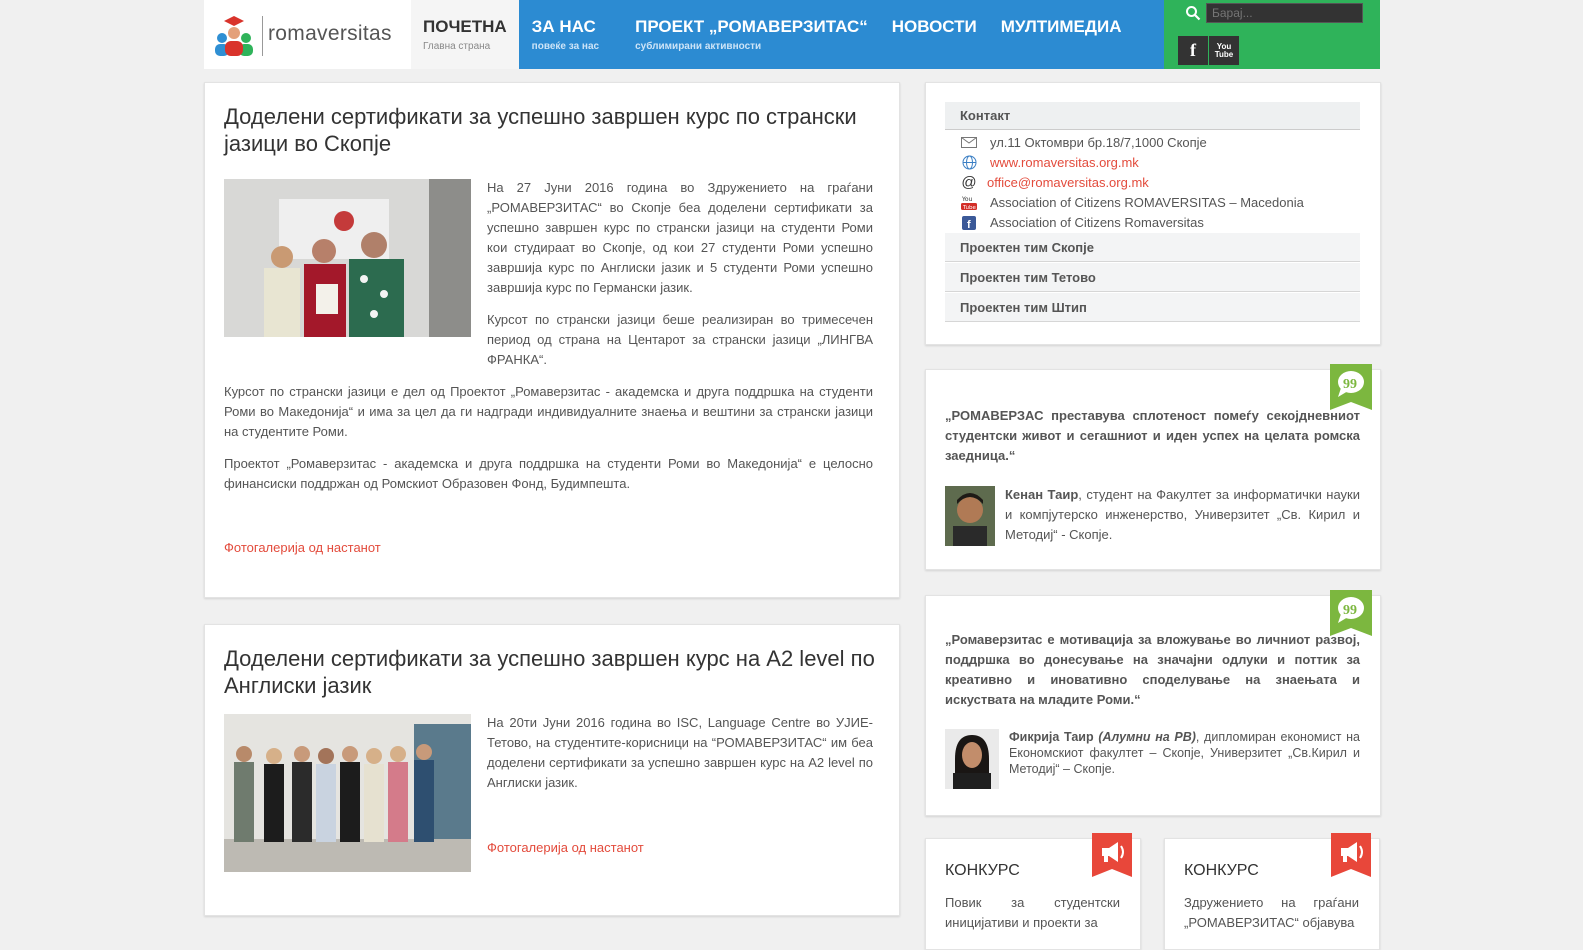 The height and width of the screenshot is (950, 1583). Describe the element at coordinates (969, 182) in the screenshot. I see `at-icon: @` at that location.